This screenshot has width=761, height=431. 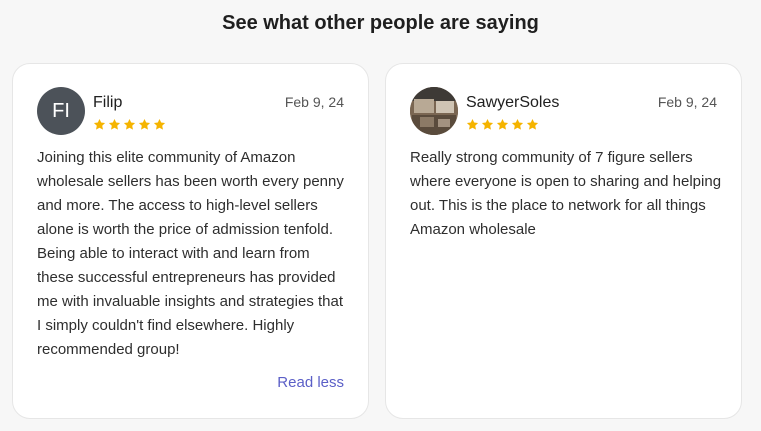 I want to click on avatar-initials: FI, so click(x=61, y=110).